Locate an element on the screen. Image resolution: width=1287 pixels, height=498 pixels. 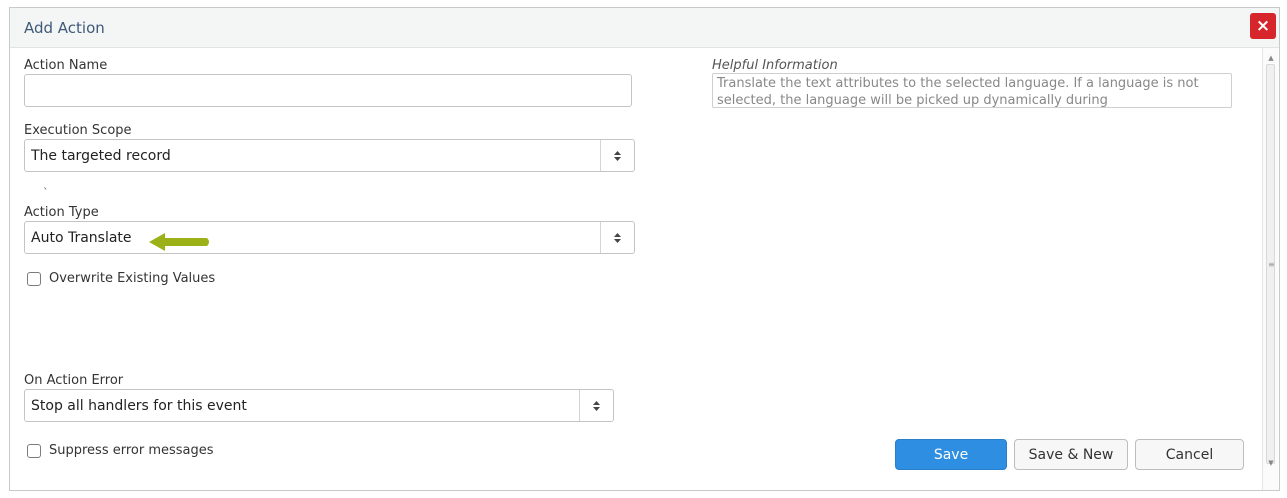
close-button: × is located at coordinates (1263, 26).